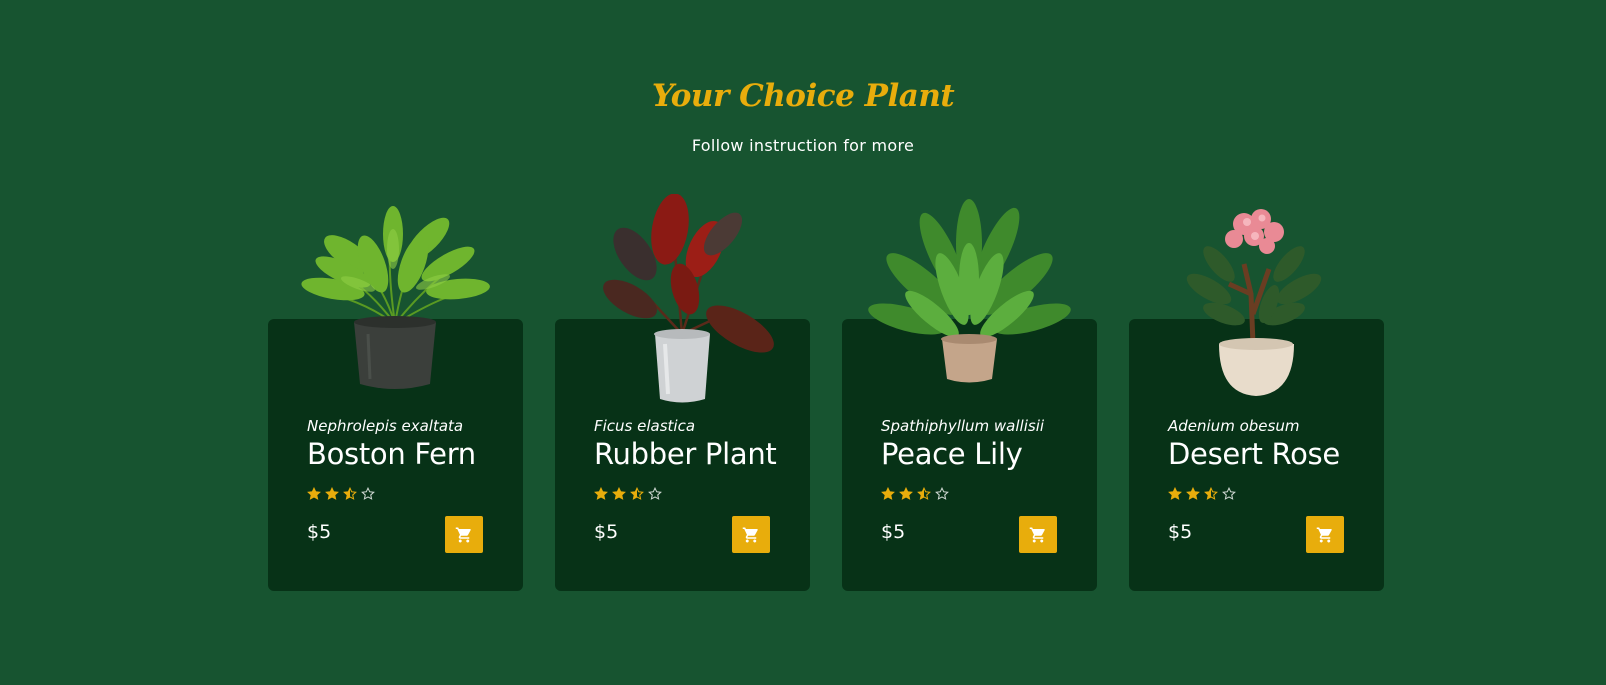 The image size is (1606, 685). Describe the element at coordinates (969, 301) in the screenshot. I see `peace-lily-image` at that location.